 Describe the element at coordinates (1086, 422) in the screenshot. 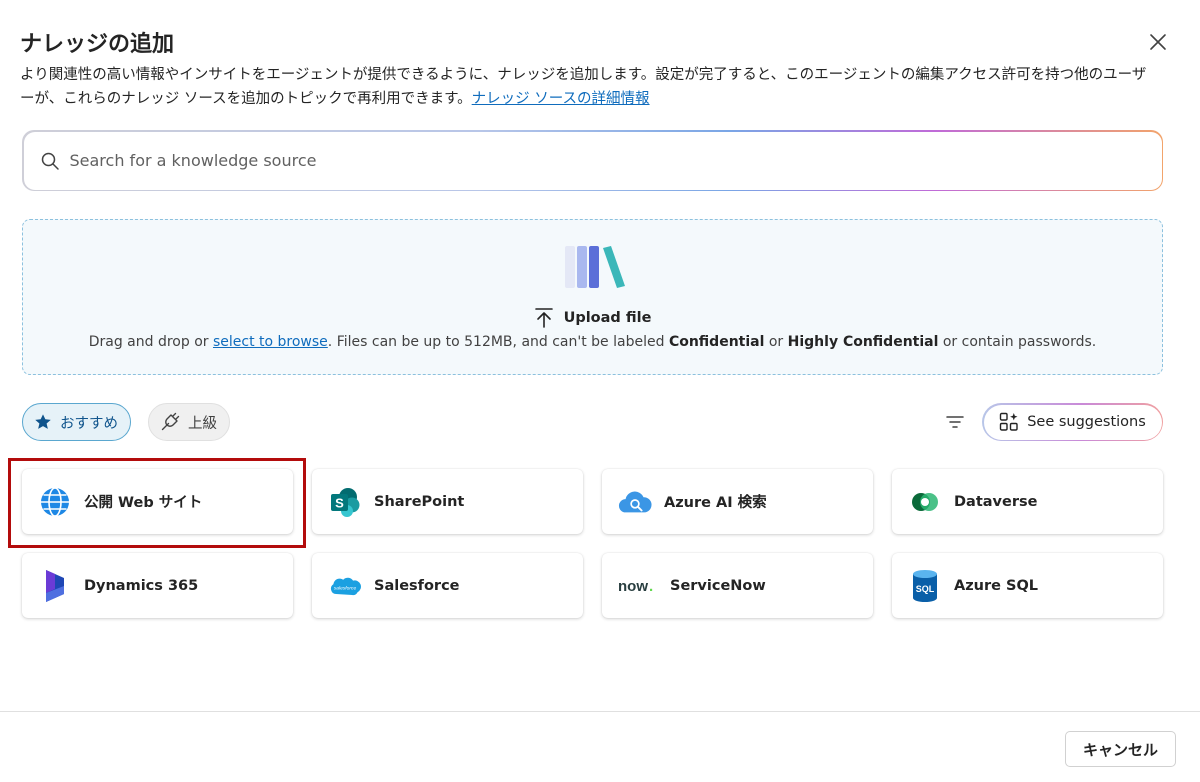

I see `see-suggestions-label: See suggestions` at that location.